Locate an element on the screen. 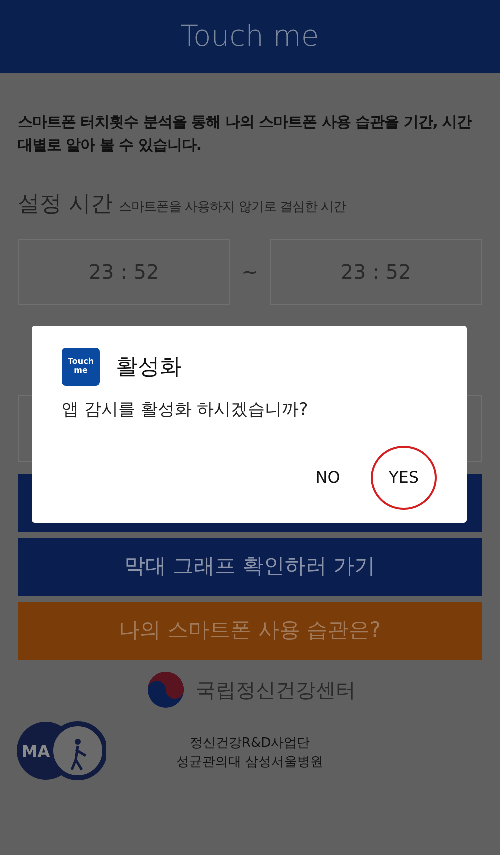 The image size is (500, 855). app-icon: Touch me is located at coordinates (81, 367).